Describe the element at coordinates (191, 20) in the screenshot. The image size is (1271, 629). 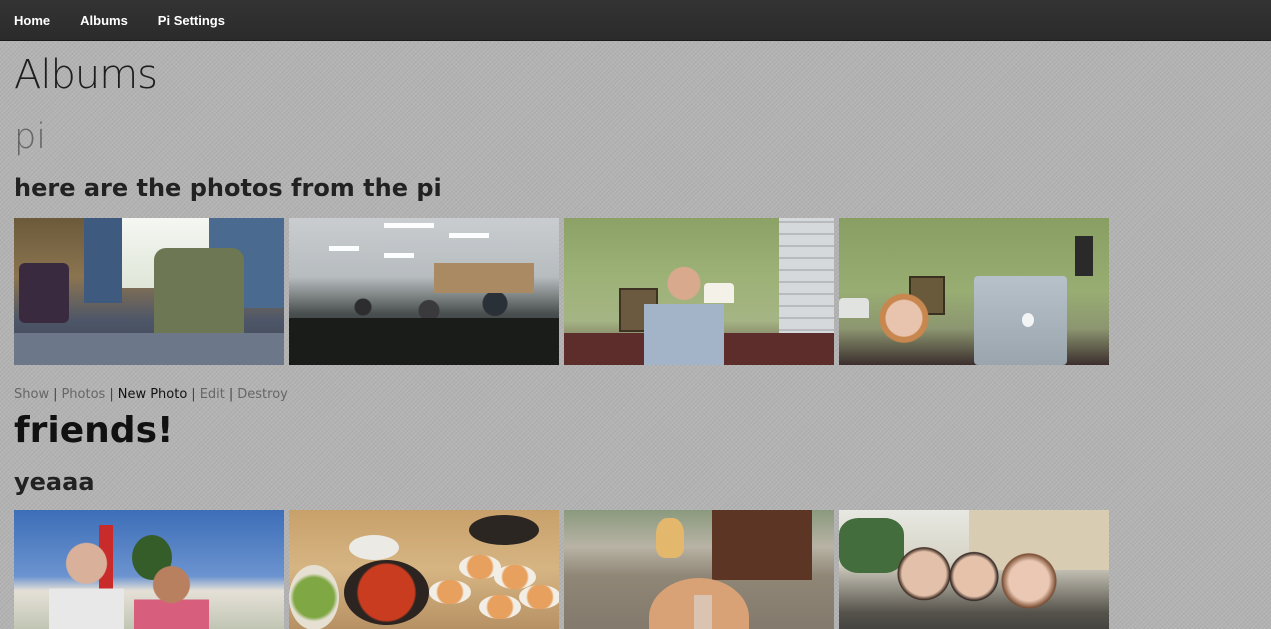
I see `nav-pi-settings-link: Pi Settings` at that location.